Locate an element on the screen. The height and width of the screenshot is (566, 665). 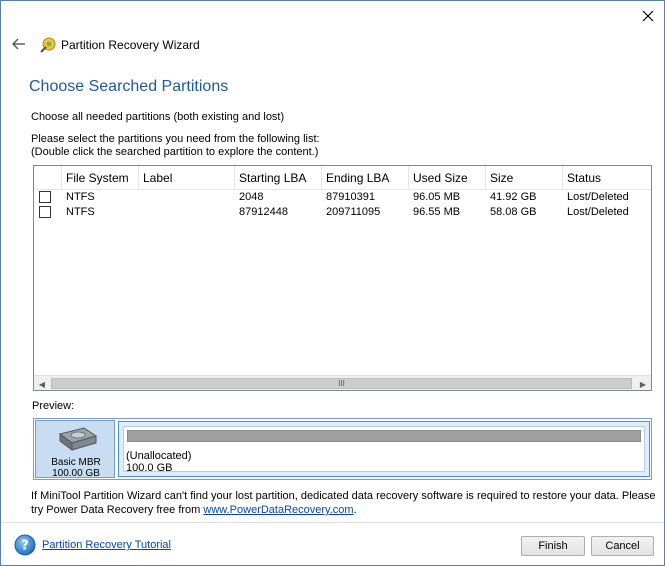
cell-size: 41.92 GB is located at coordinates (513, 197).